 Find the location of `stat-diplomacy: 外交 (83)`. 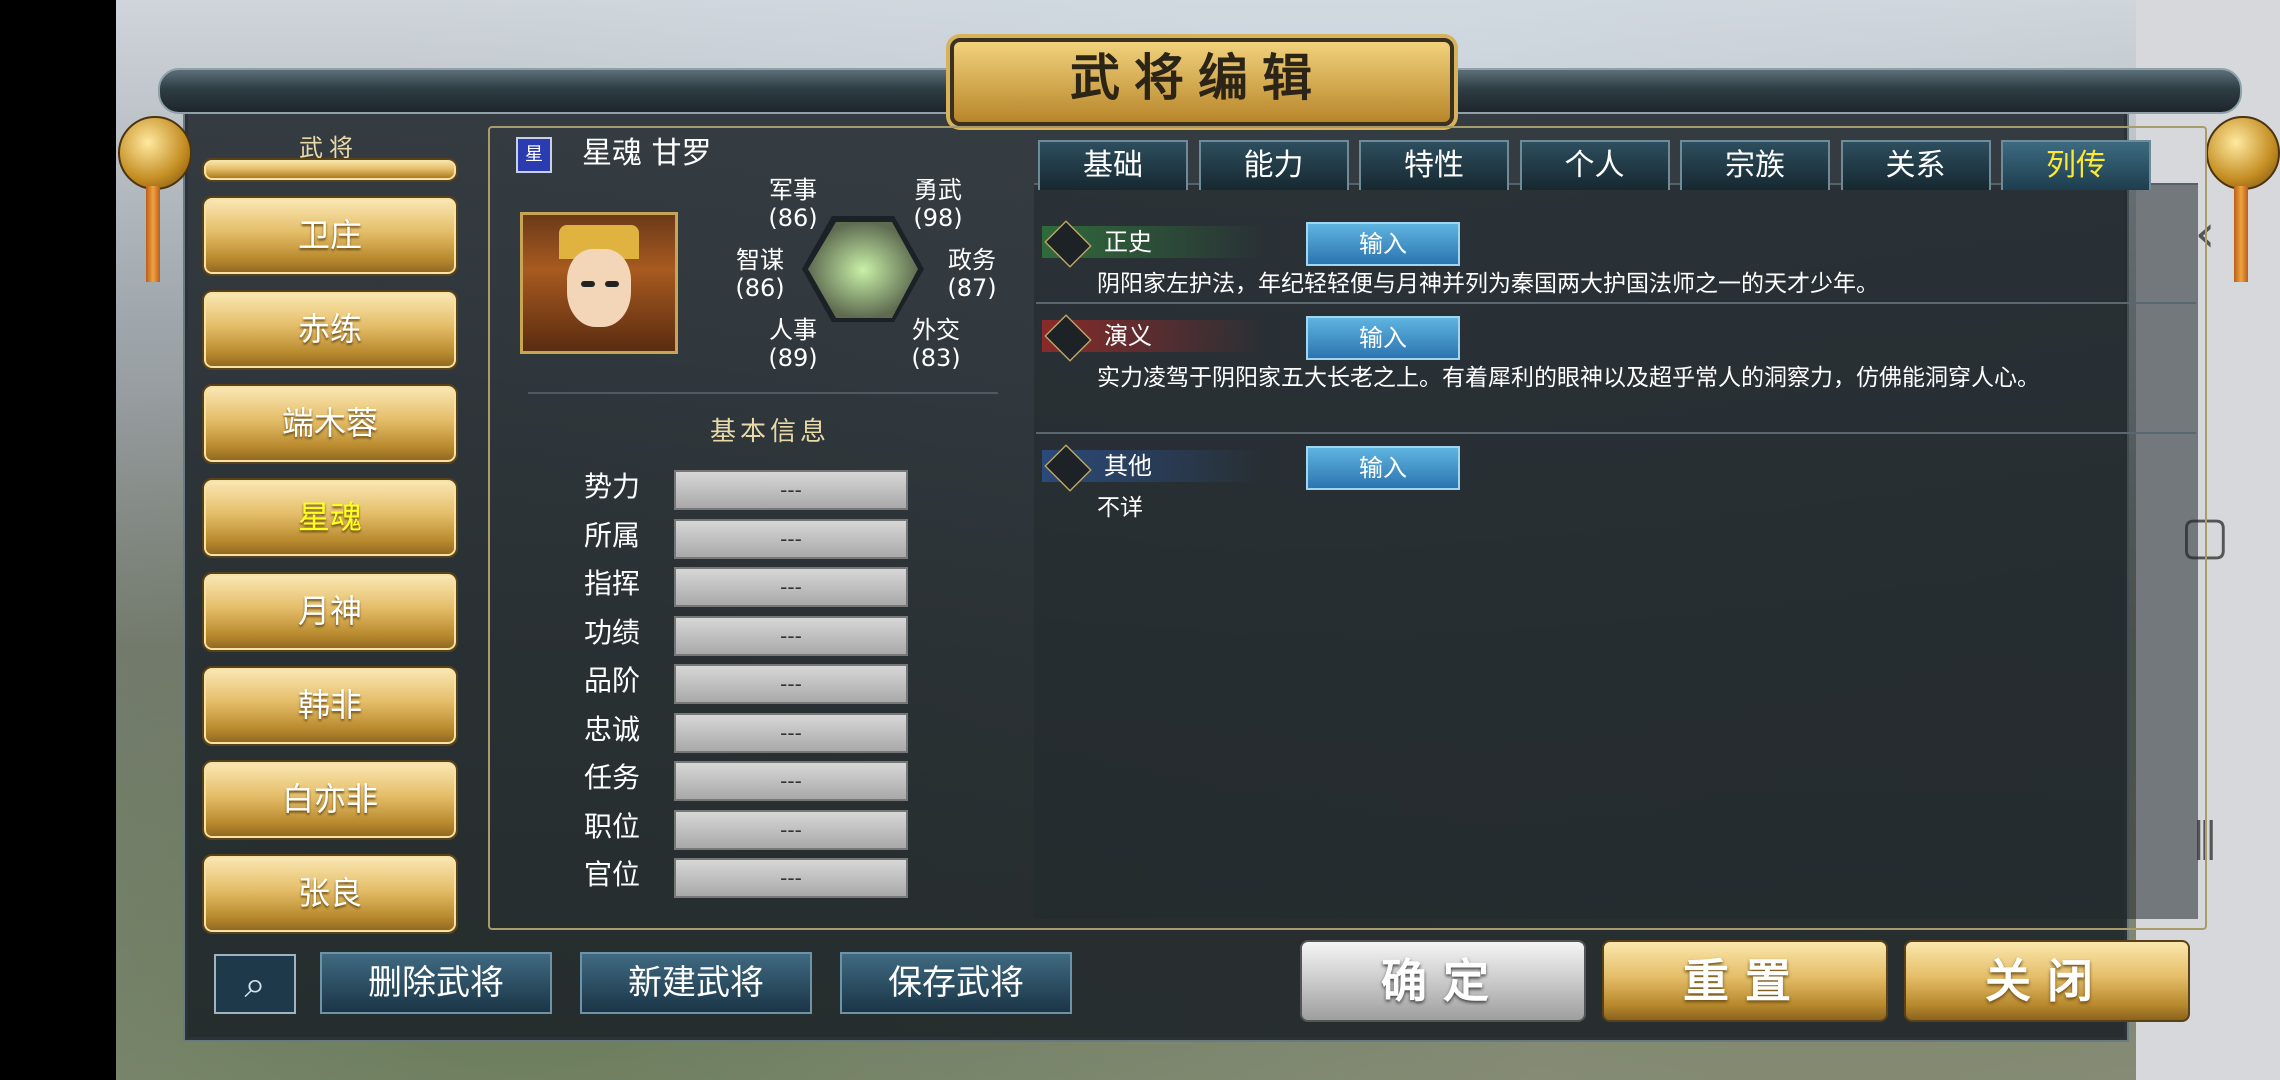

stat-diplomacy: 外交 (83) is located at coordinates (936, 344).